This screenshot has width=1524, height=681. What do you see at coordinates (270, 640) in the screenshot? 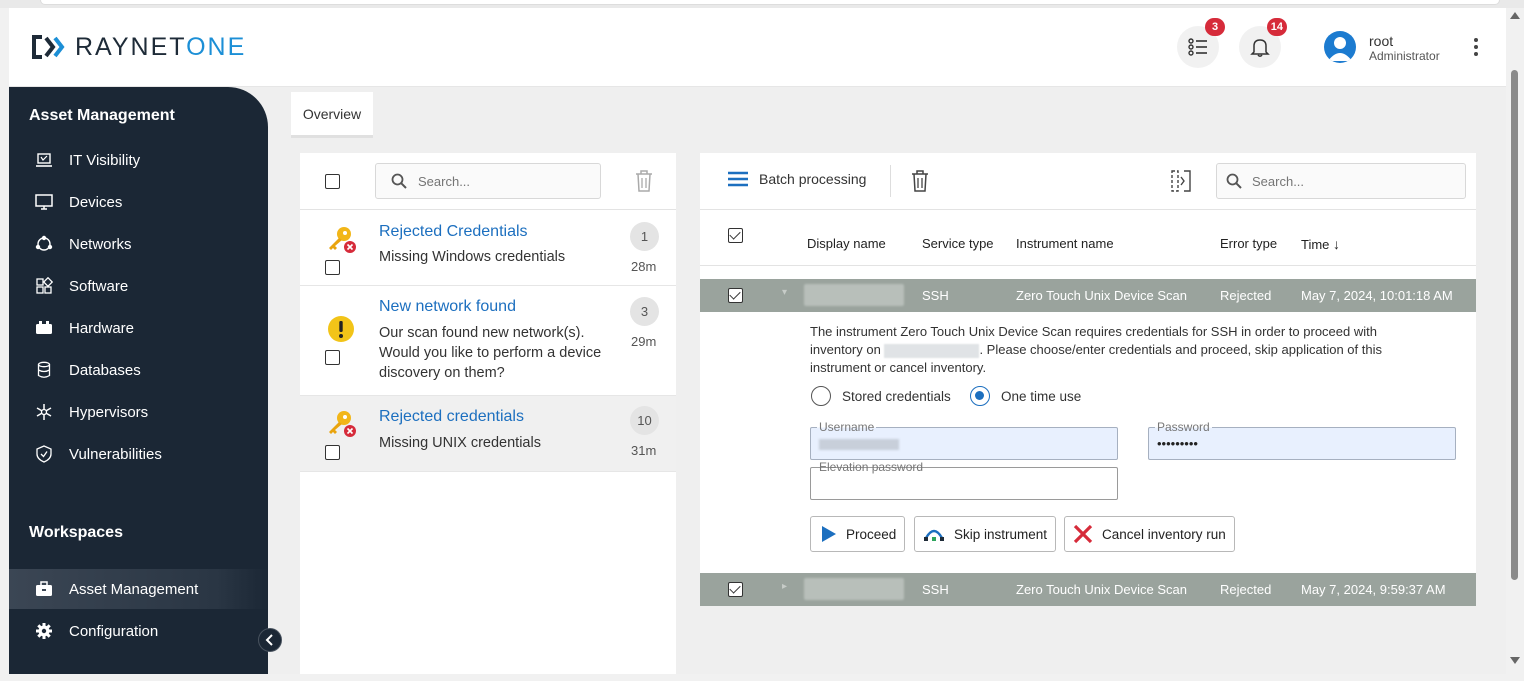
I see `collapse-sidebar-button` at bounding box center [270, 640].